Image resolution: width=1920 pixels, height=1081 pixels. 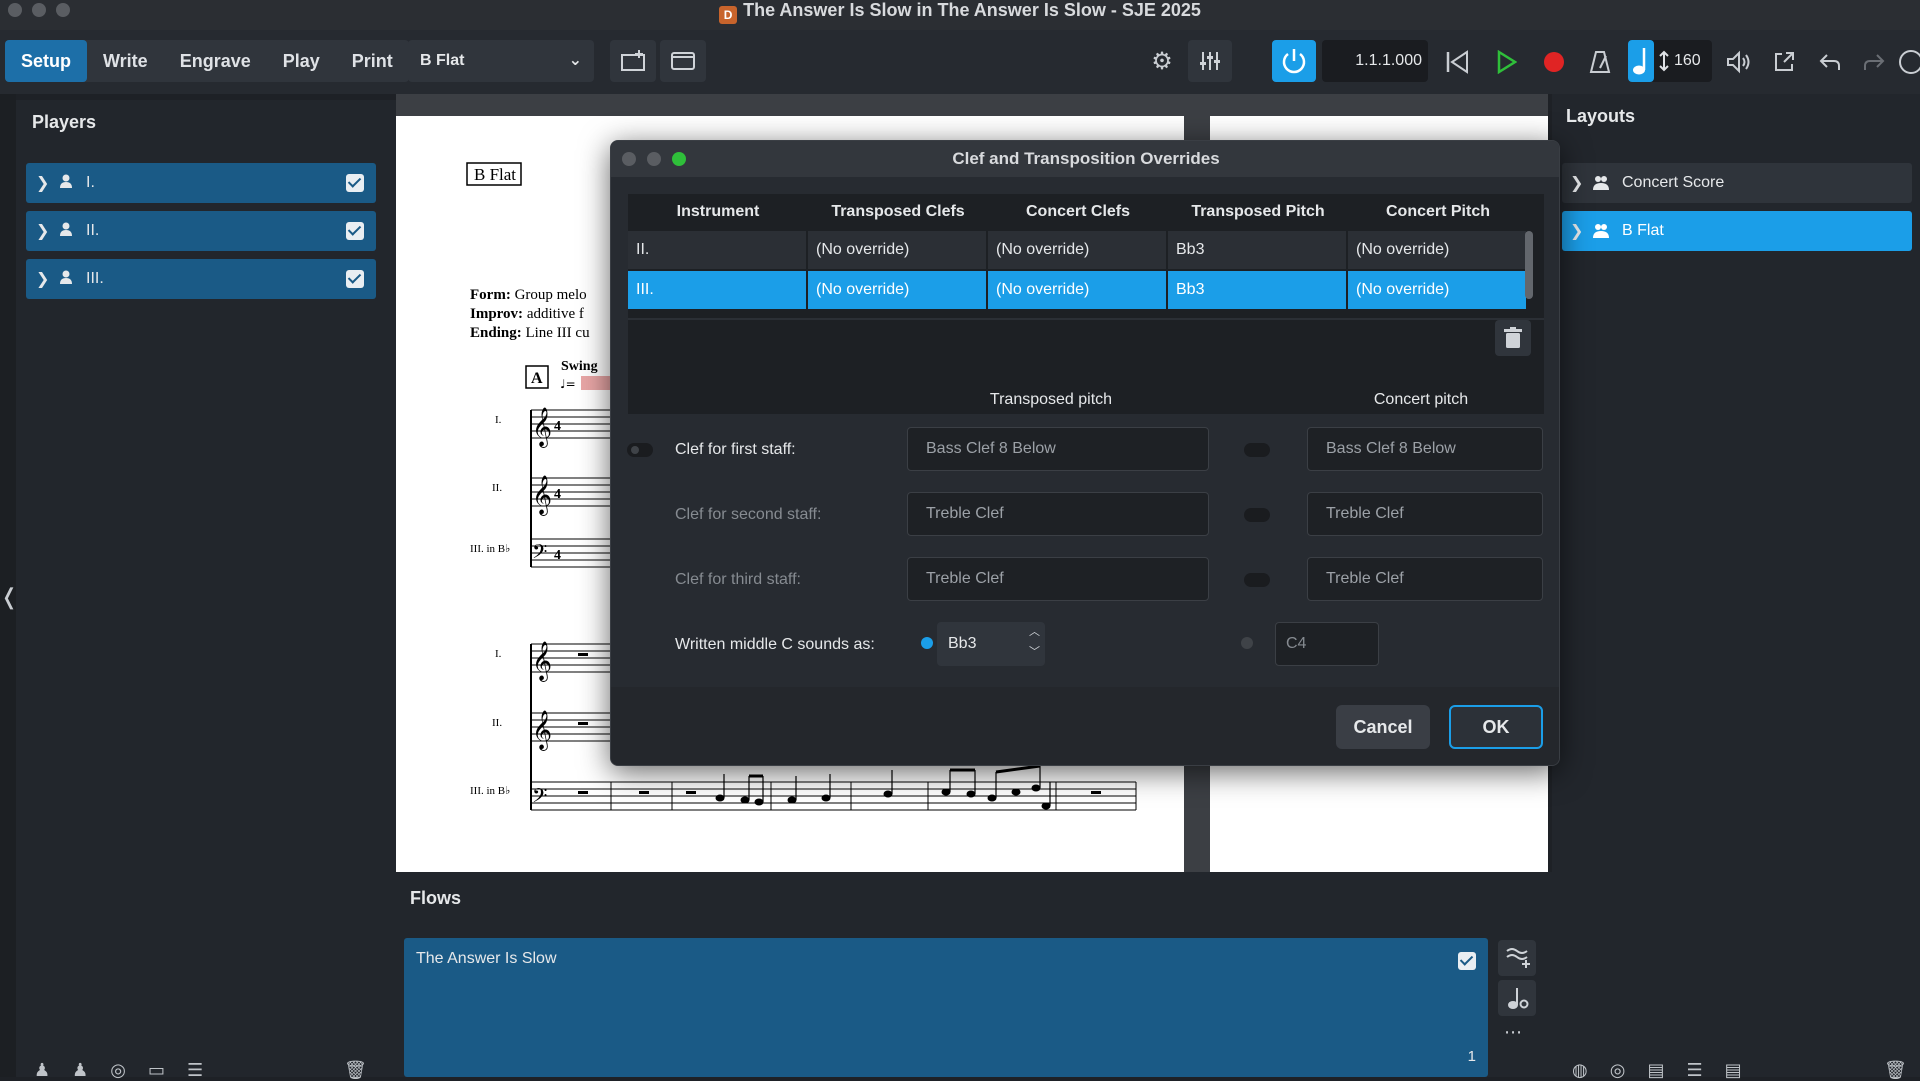 I want to click on column-header-concert-pitch: Concert Pitch, so click(x=1438, y=212).